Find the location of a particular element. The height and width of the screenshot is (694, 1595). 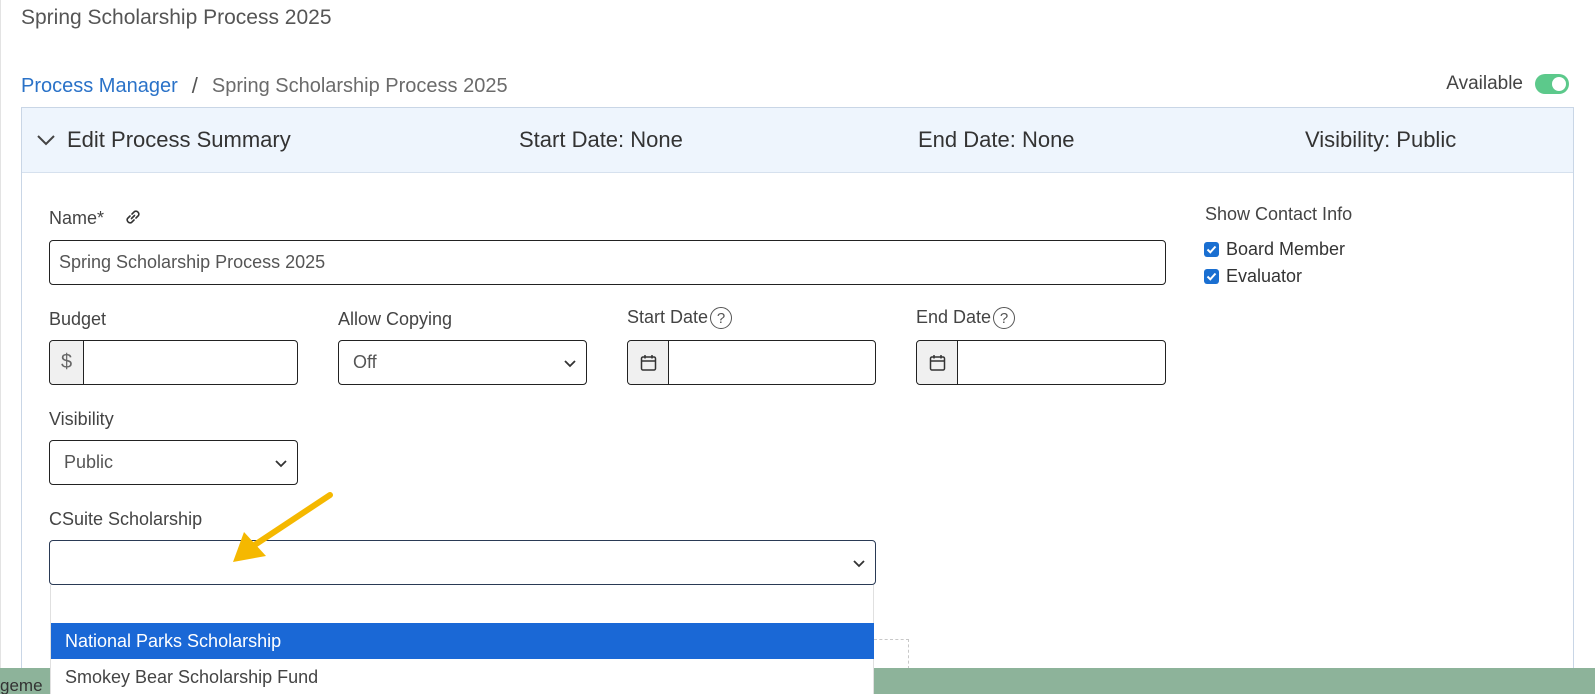

csuite-scholarship-label: CSuite Scholarship is located at coordinates (126, 519).